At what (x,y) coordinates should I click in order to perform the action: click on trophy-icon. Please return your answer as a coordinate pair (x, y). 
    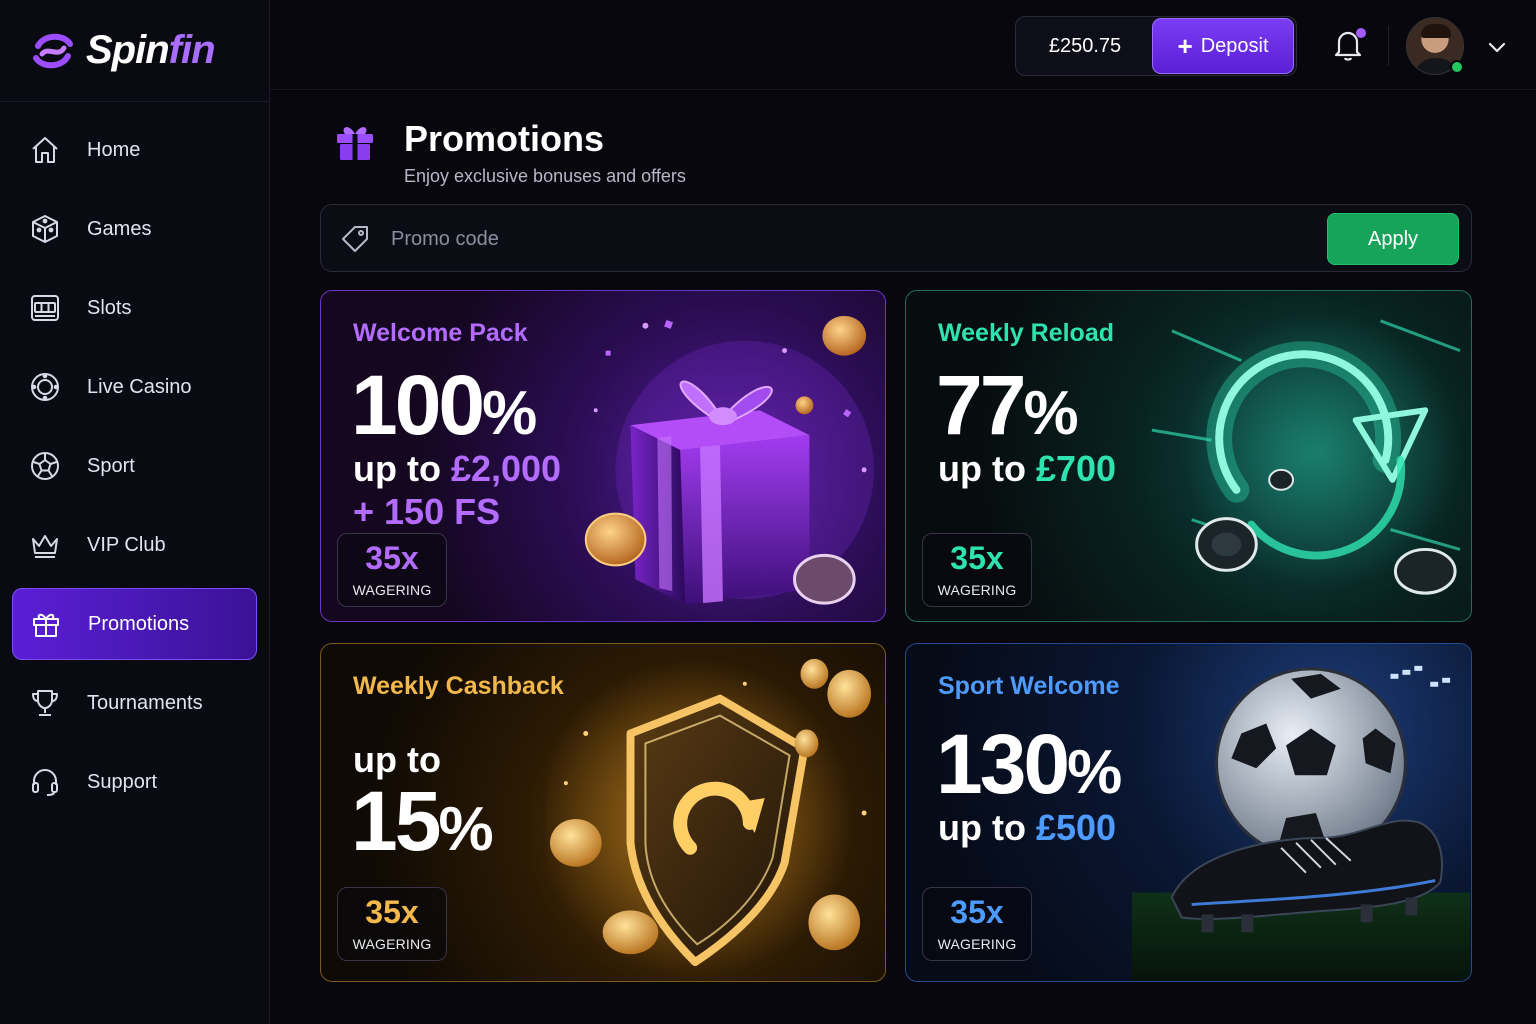
    Looking at the image, I should click on (45, 703).